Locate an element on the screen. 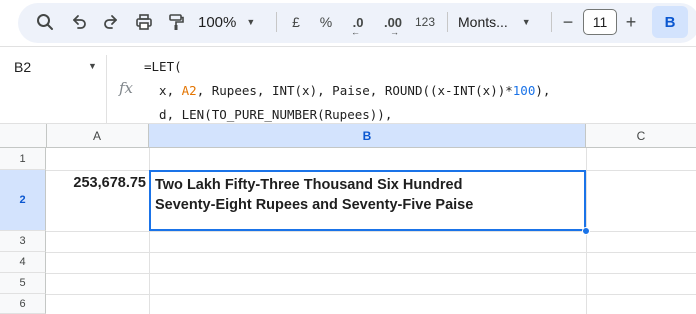  increase-font-size-button: + is located at coordinates (631, 22).